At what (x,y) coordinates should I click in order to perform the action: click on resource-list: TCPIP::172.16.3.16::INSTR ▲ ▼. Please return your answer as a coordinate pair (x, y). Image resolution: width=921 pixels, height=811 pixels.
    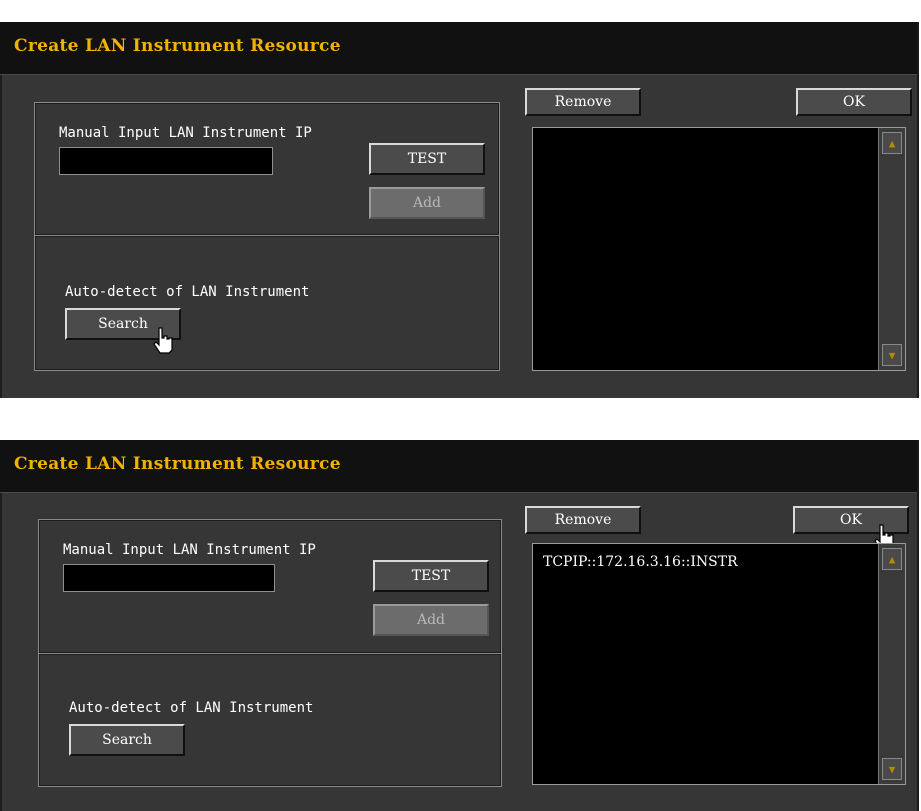
    Looking at the image, I should click on (719, 664).